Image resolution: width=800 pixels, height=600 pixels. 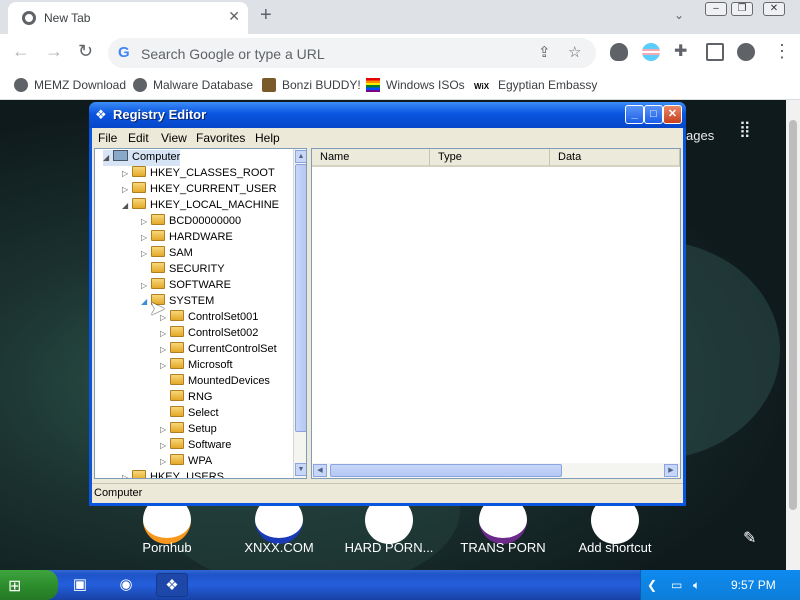 What do you see at coordinates (311, 85) in the screenshot?
I see `bookmark-bonzi-buddy: Bonzi BUDDY!` at bounding box center [311, 85].